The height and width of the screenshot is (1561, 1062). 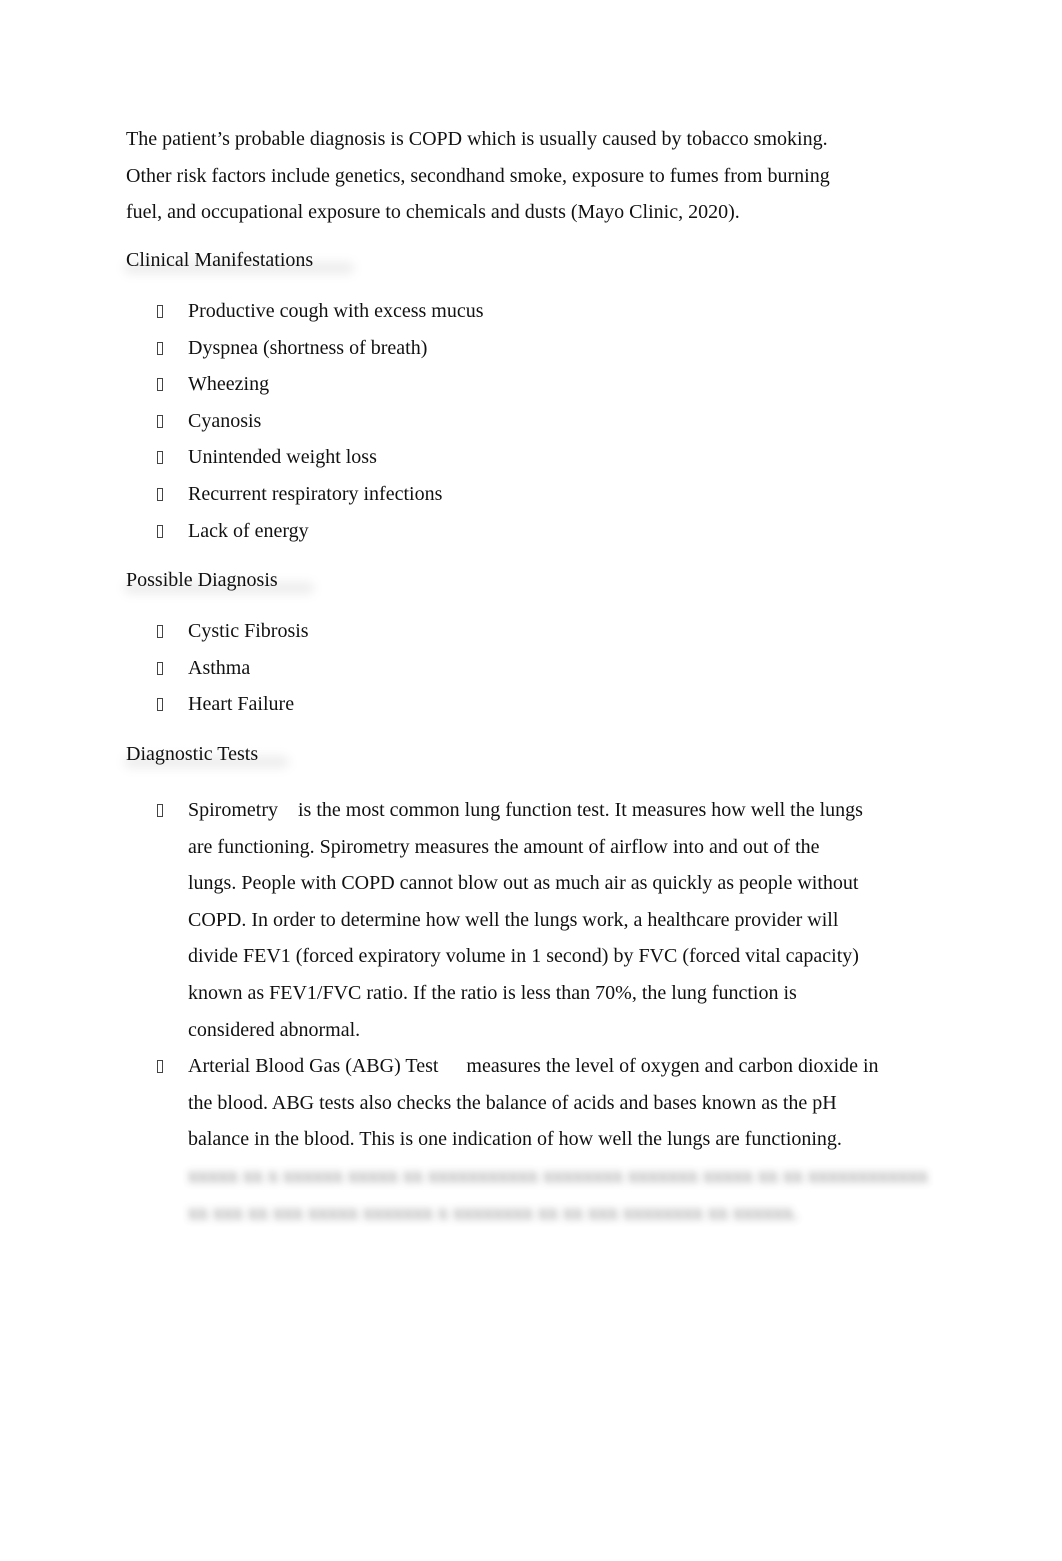 I want to click on test-term: Arterial Blood Gas (ABG) Test, so click(x=313, y=1066).